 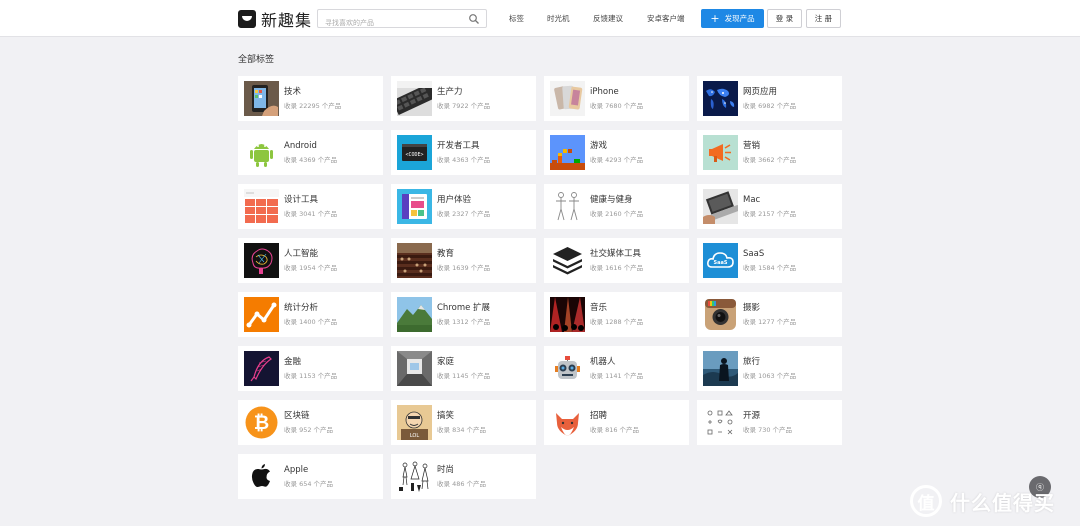 I want to click on tag-count: 收录 834 个产品, so click(x=462, y=430).